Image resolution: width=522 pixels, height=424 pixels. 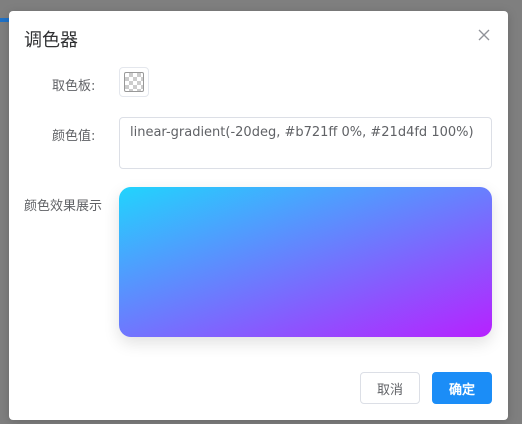 I want to click on close-icon, so click(x=484, y=35).